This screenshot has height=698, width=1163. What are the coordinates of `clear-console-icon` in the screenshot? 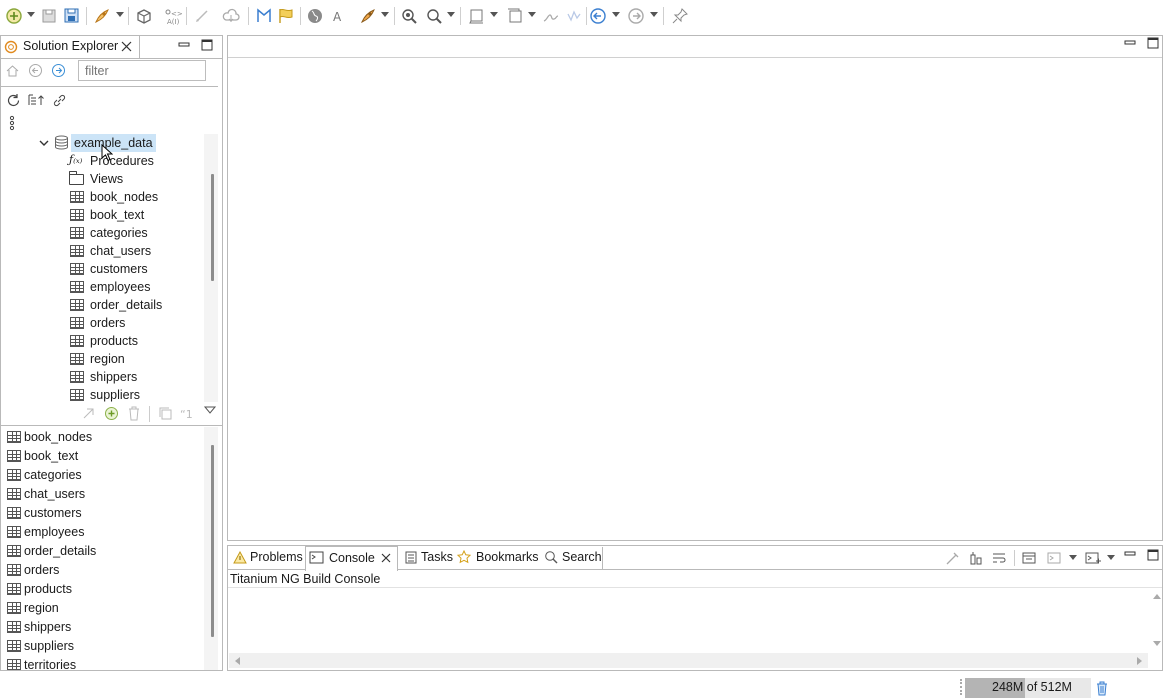 It's located at (953, 558).